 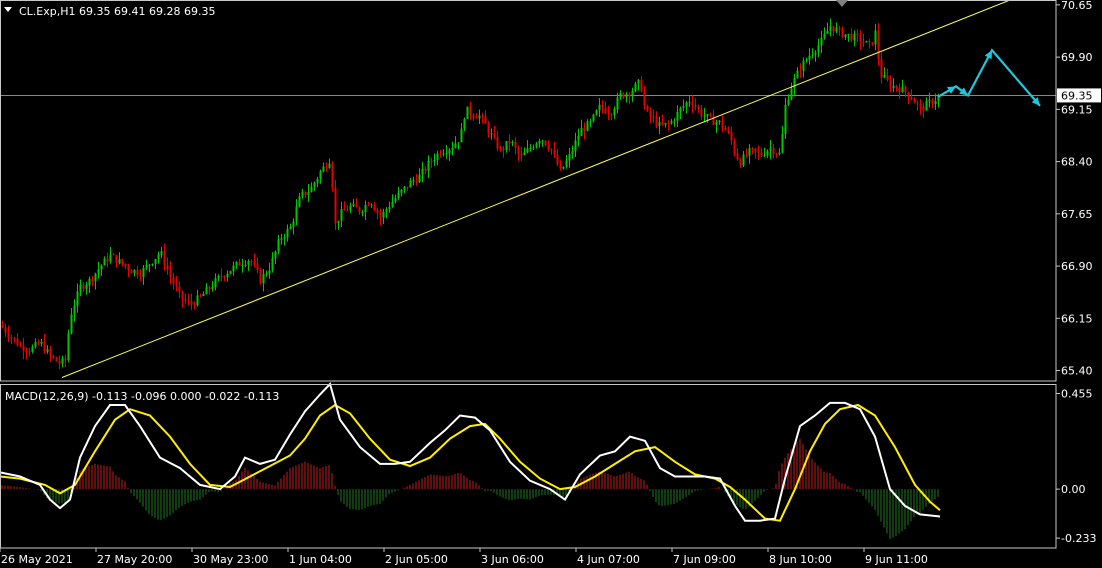 I want to click on macd-y-tick-label: -0.233, so click(x=1078, y=538).